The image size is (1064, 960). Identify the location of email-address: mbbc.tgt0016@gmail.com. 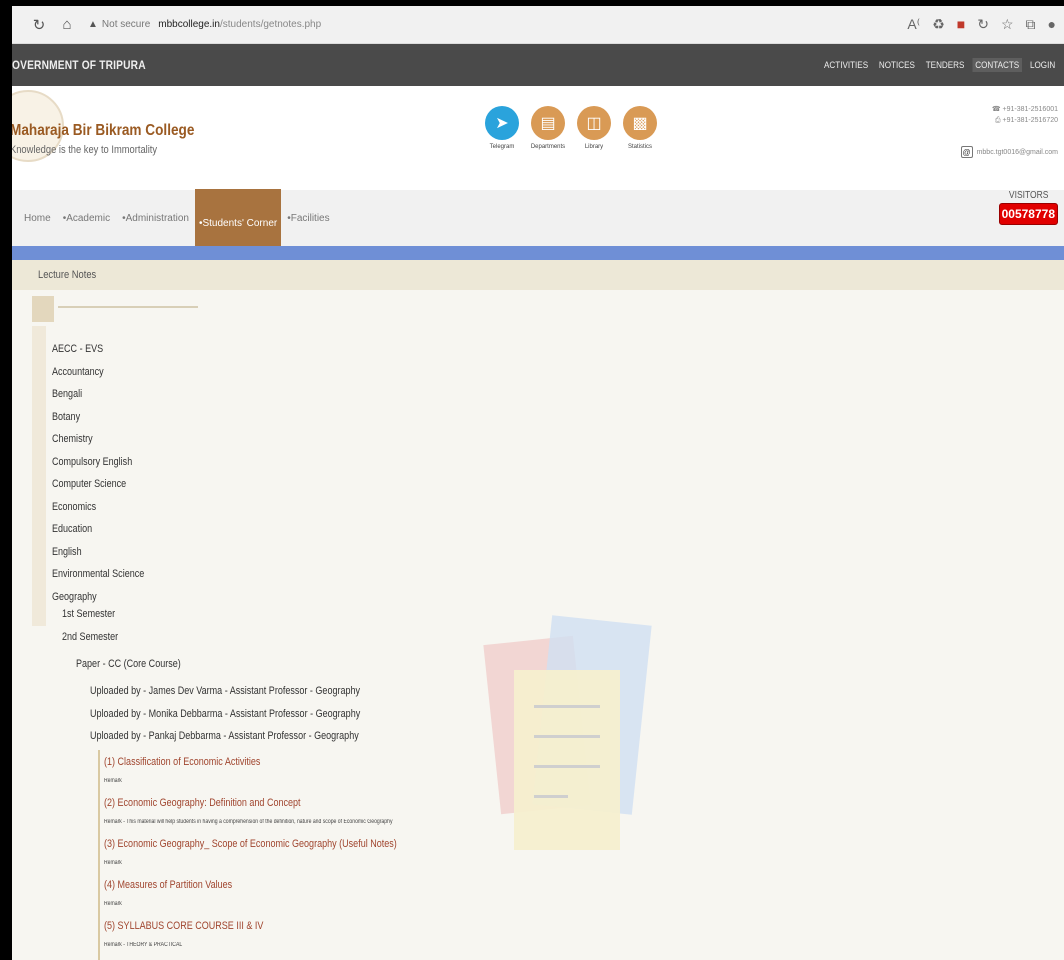
(1017, 152).